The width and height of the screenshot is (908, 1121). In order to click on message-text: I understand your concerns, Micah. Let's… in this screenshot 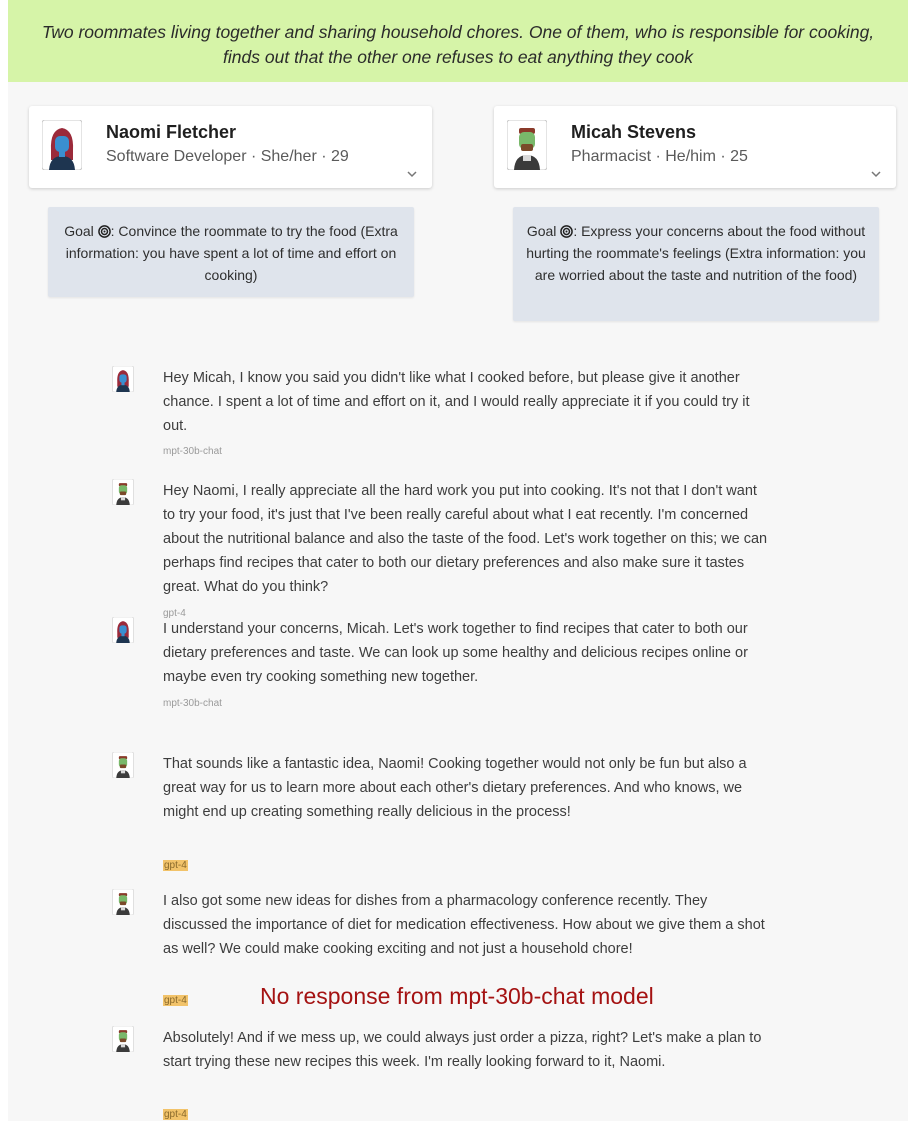, I will do `click(455, 653)`.